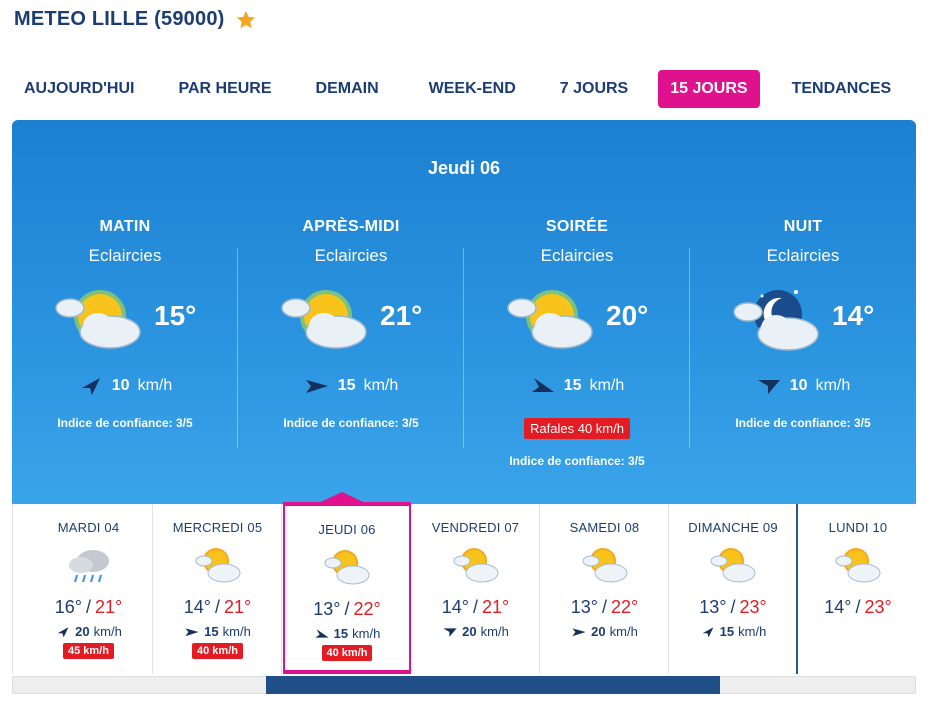  What do you see at coordinates (853, 315) in the screenshot?
I see `period-temperature: 14°` at bounding box center [853, 315].